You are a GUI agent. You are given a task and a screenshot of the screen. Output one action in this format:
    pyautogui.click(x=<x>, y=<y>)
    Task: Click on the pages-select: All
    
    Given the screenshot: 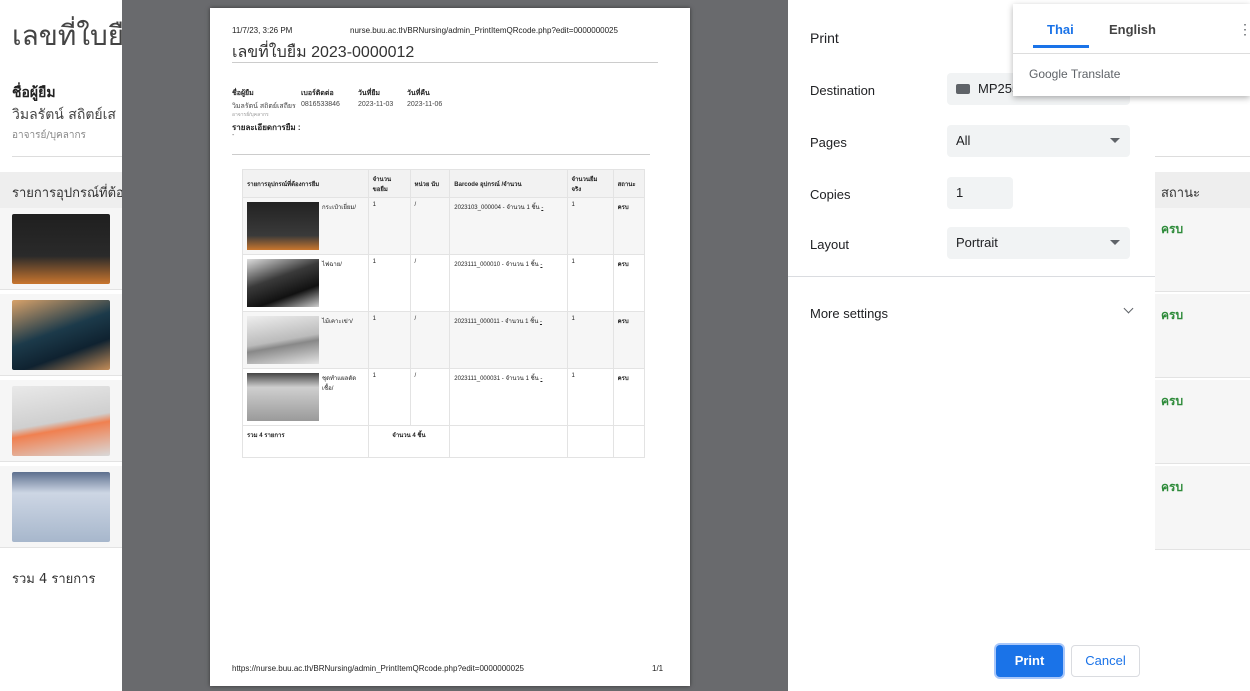 What is the action you would take?
    pyautogui.click(x=1038, y=141)
    